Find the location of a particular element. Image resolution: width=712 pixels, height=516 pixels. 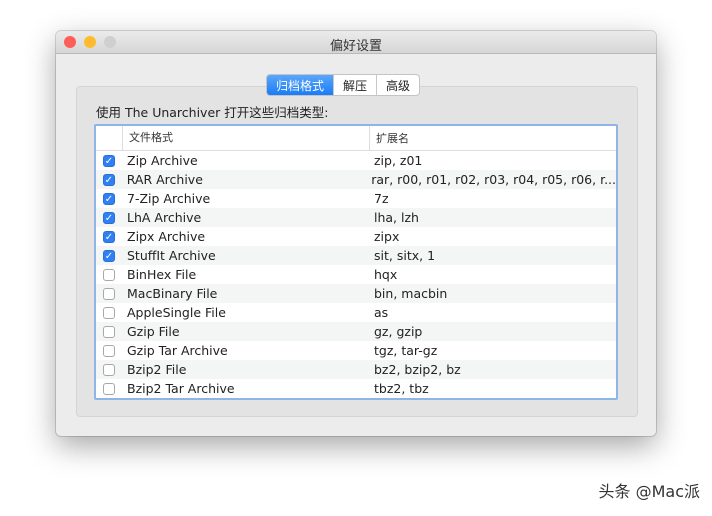

format-extensions: gz, gzip is located at coordinates (398, 331).